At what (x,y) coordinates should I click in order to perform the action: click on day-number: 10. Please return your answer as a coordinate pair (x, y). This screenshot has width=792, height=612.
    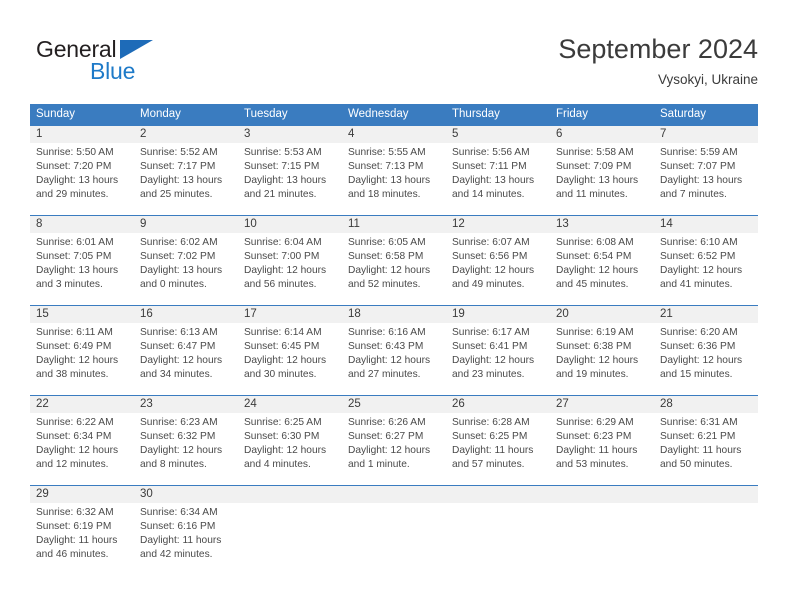
    Looking at the image, I should click on (290, 224).